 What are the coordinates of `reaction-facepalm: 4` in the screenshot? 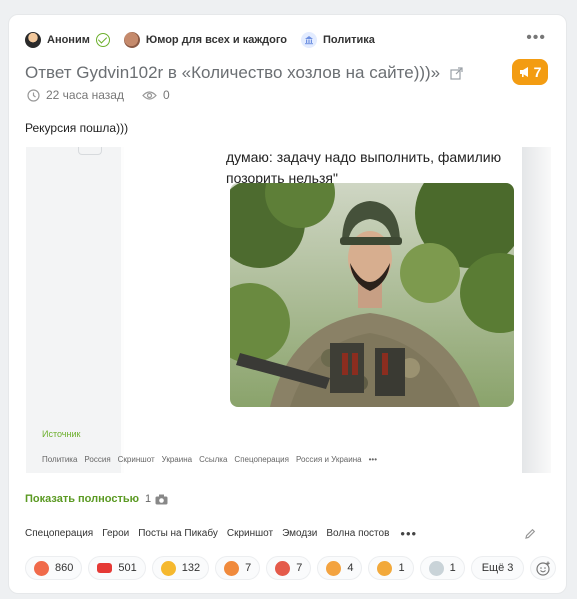 It's located at (340, 568).